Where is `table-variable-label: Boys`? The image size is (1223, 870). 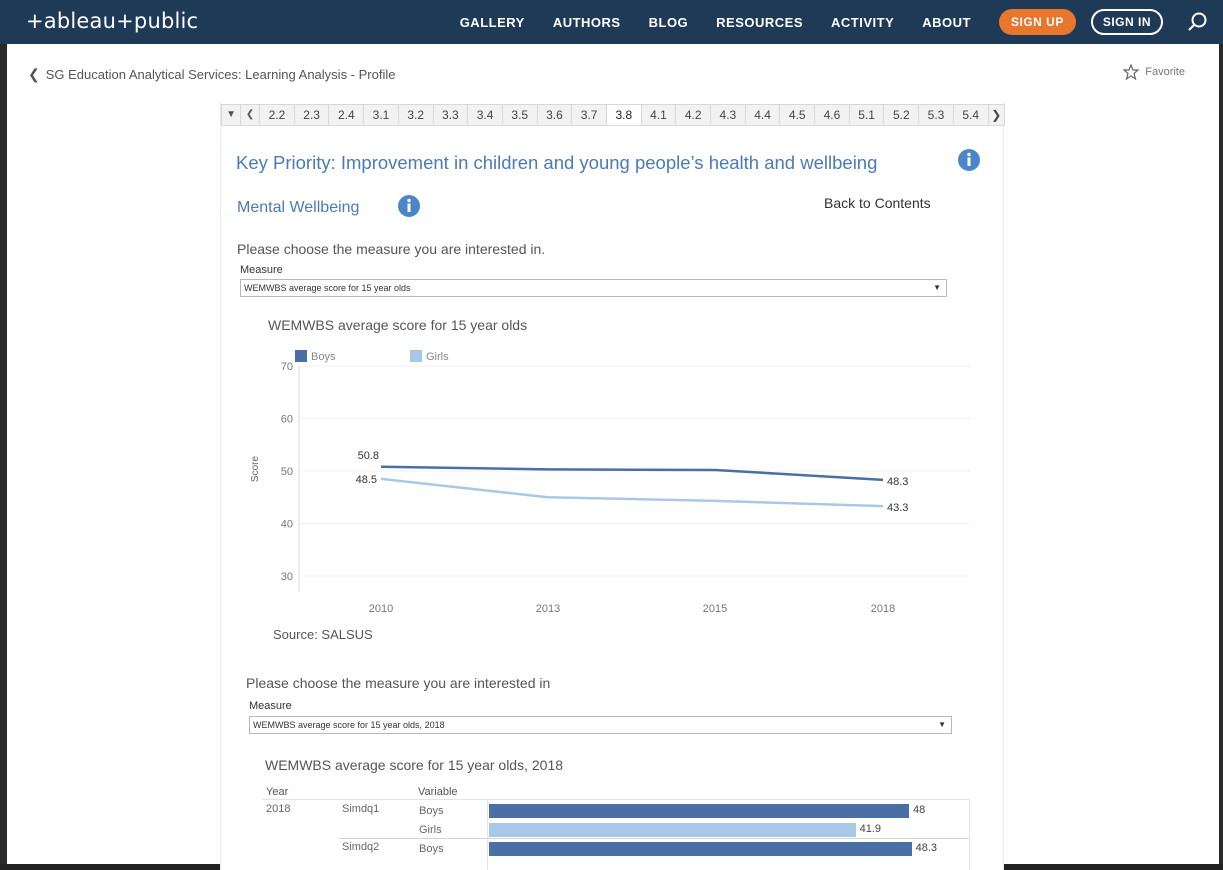 table-variable-label: Boys is located at coordinates (431, 849).